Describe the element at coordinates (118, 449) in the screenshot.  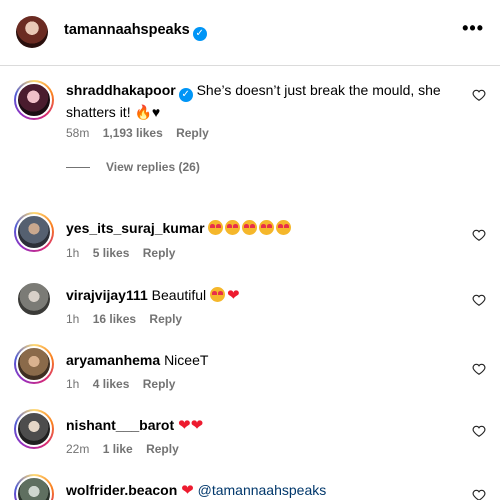
I see `comment-likes: 1 like` at that location.